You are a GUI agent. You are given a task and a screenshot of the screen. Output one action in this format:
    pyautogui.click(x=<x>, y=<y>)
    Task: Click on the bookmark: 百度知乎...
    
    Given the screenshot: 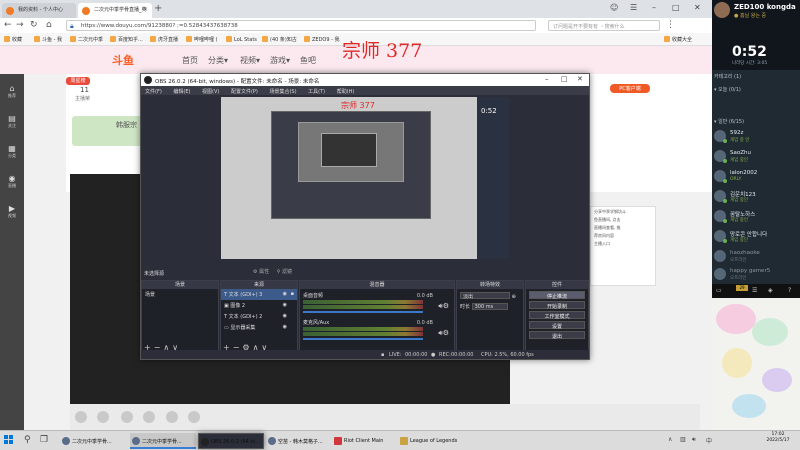 What is the action you would take?
    pyautogui.click(x=126, y=39)
    